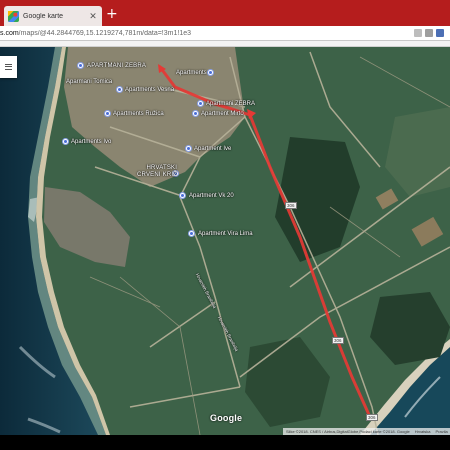 This screenshot has height=450, width=450. What do you see at coordinates (423, 431) in the screenshot?
I see `attribution-country: Hrvatska` at bounding box center [423, 431].